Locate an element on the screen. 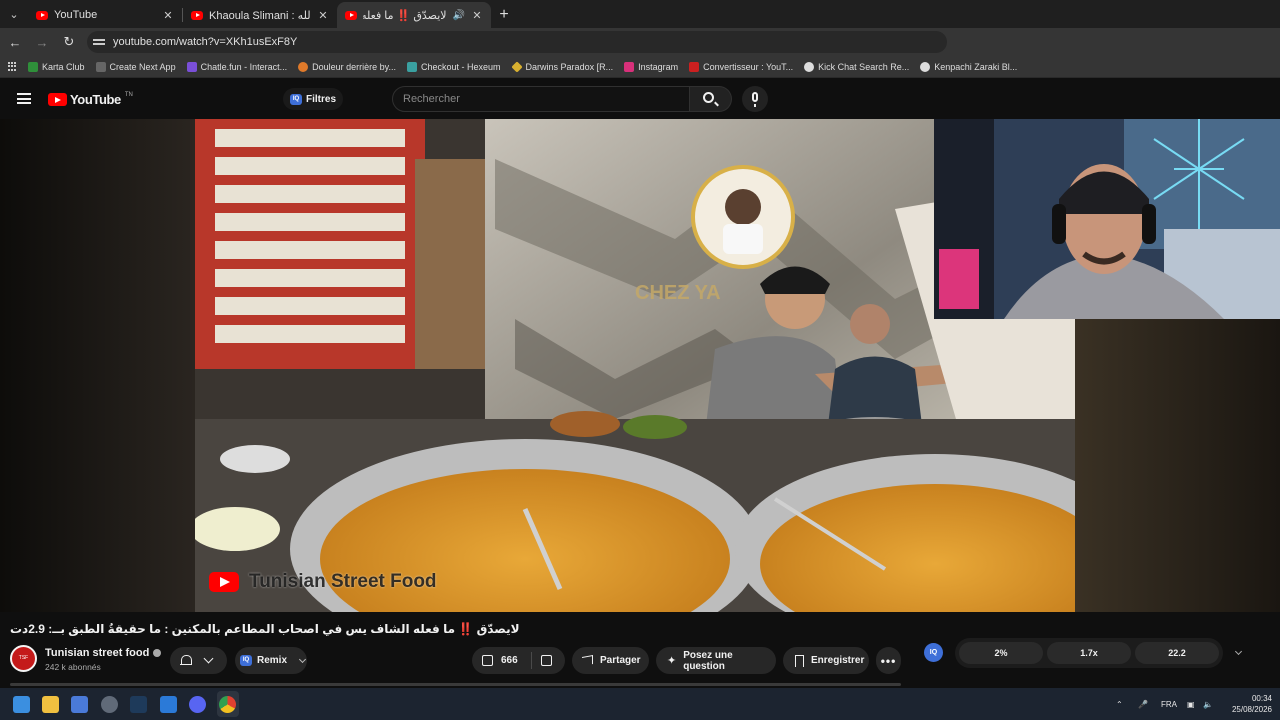 Image resolution: width=1280 pixels, height=720 pixels. app-circle-icon is located at coordinates (109, 704).